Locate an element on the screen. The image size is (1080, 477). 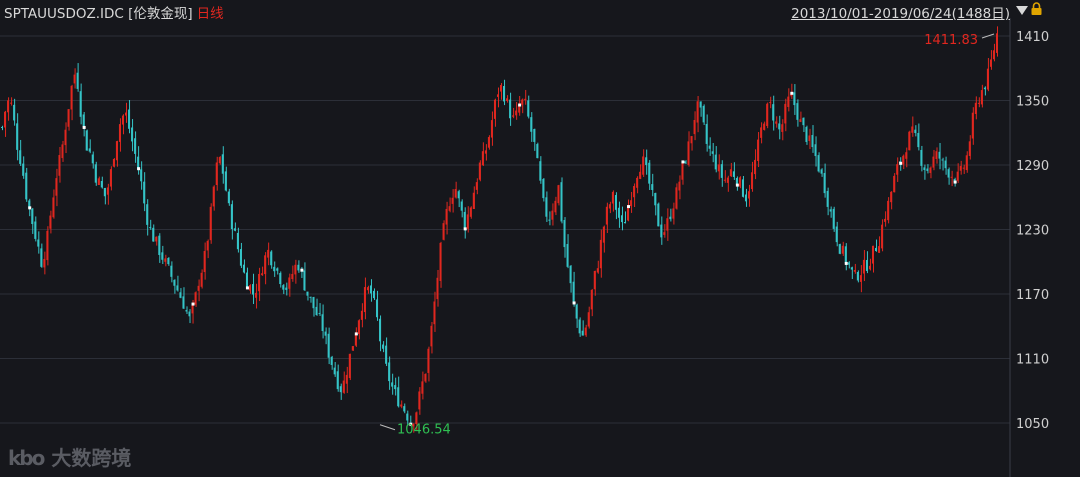
lock-icon is located at coordinates (1036, 8).